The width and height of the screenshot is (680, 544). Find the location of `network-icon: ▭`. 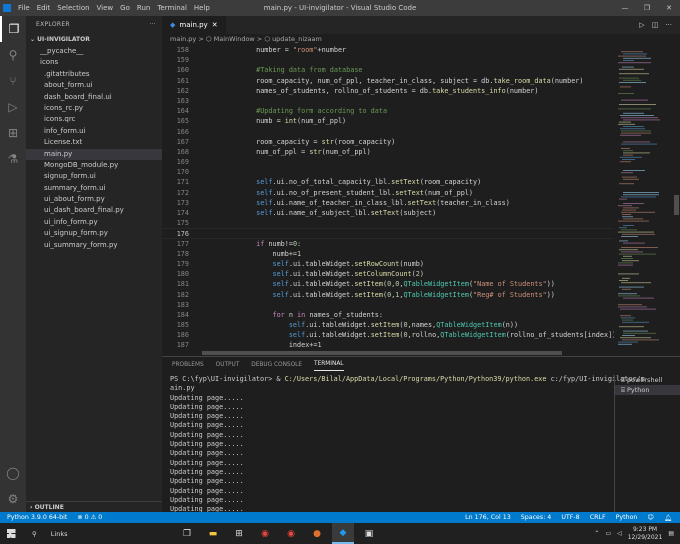

network-icon: ▭ is located at coordinates (608, 533).